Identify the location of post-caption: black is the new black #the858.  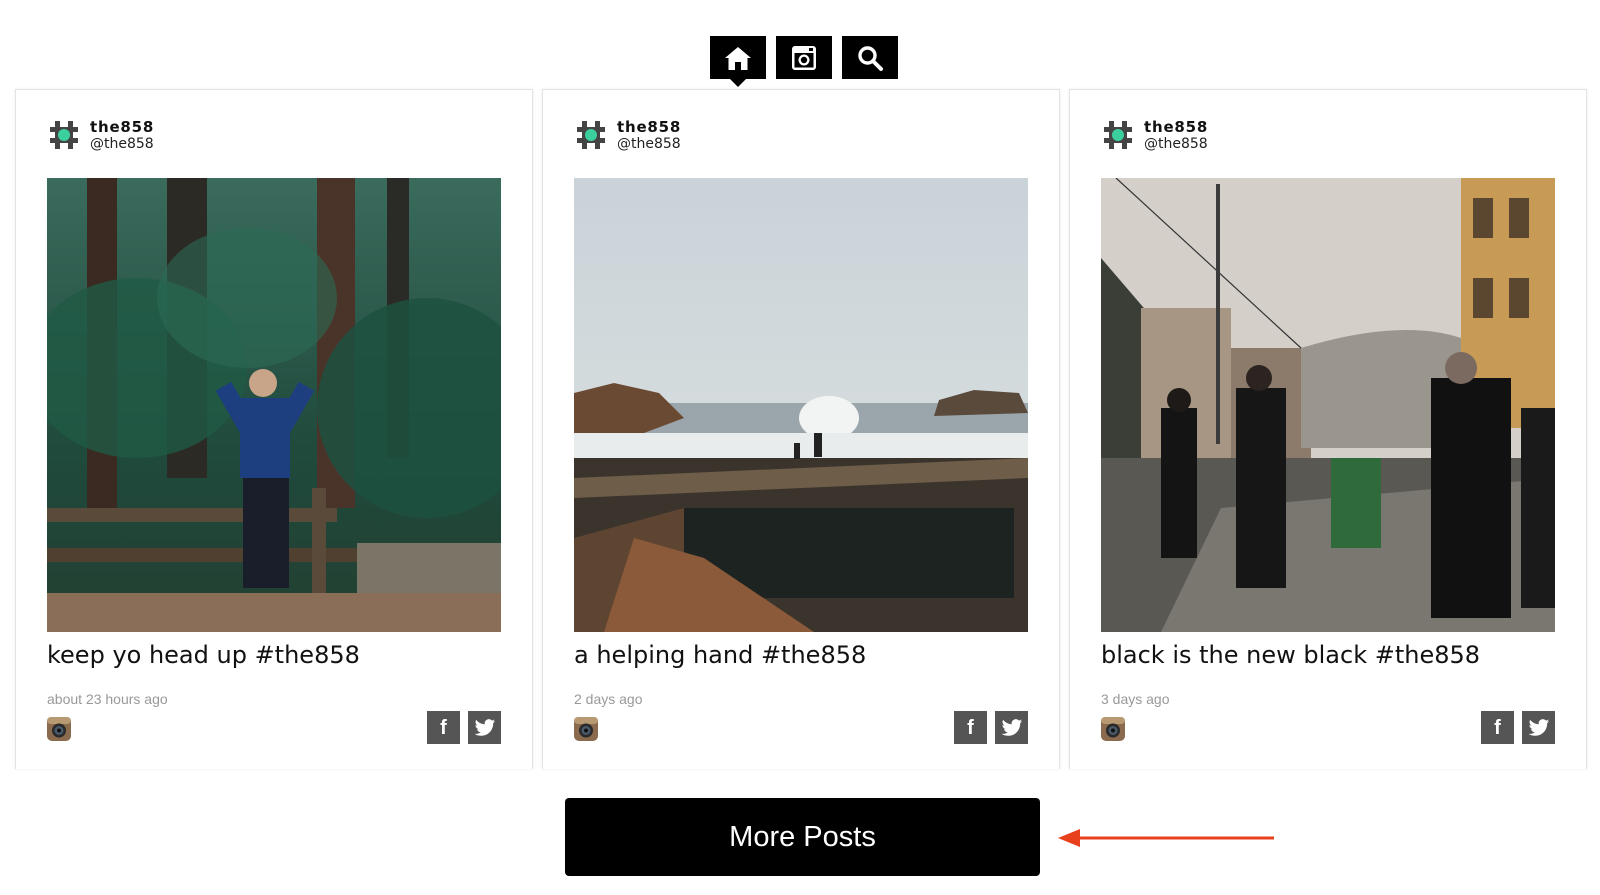
(1291, 655).